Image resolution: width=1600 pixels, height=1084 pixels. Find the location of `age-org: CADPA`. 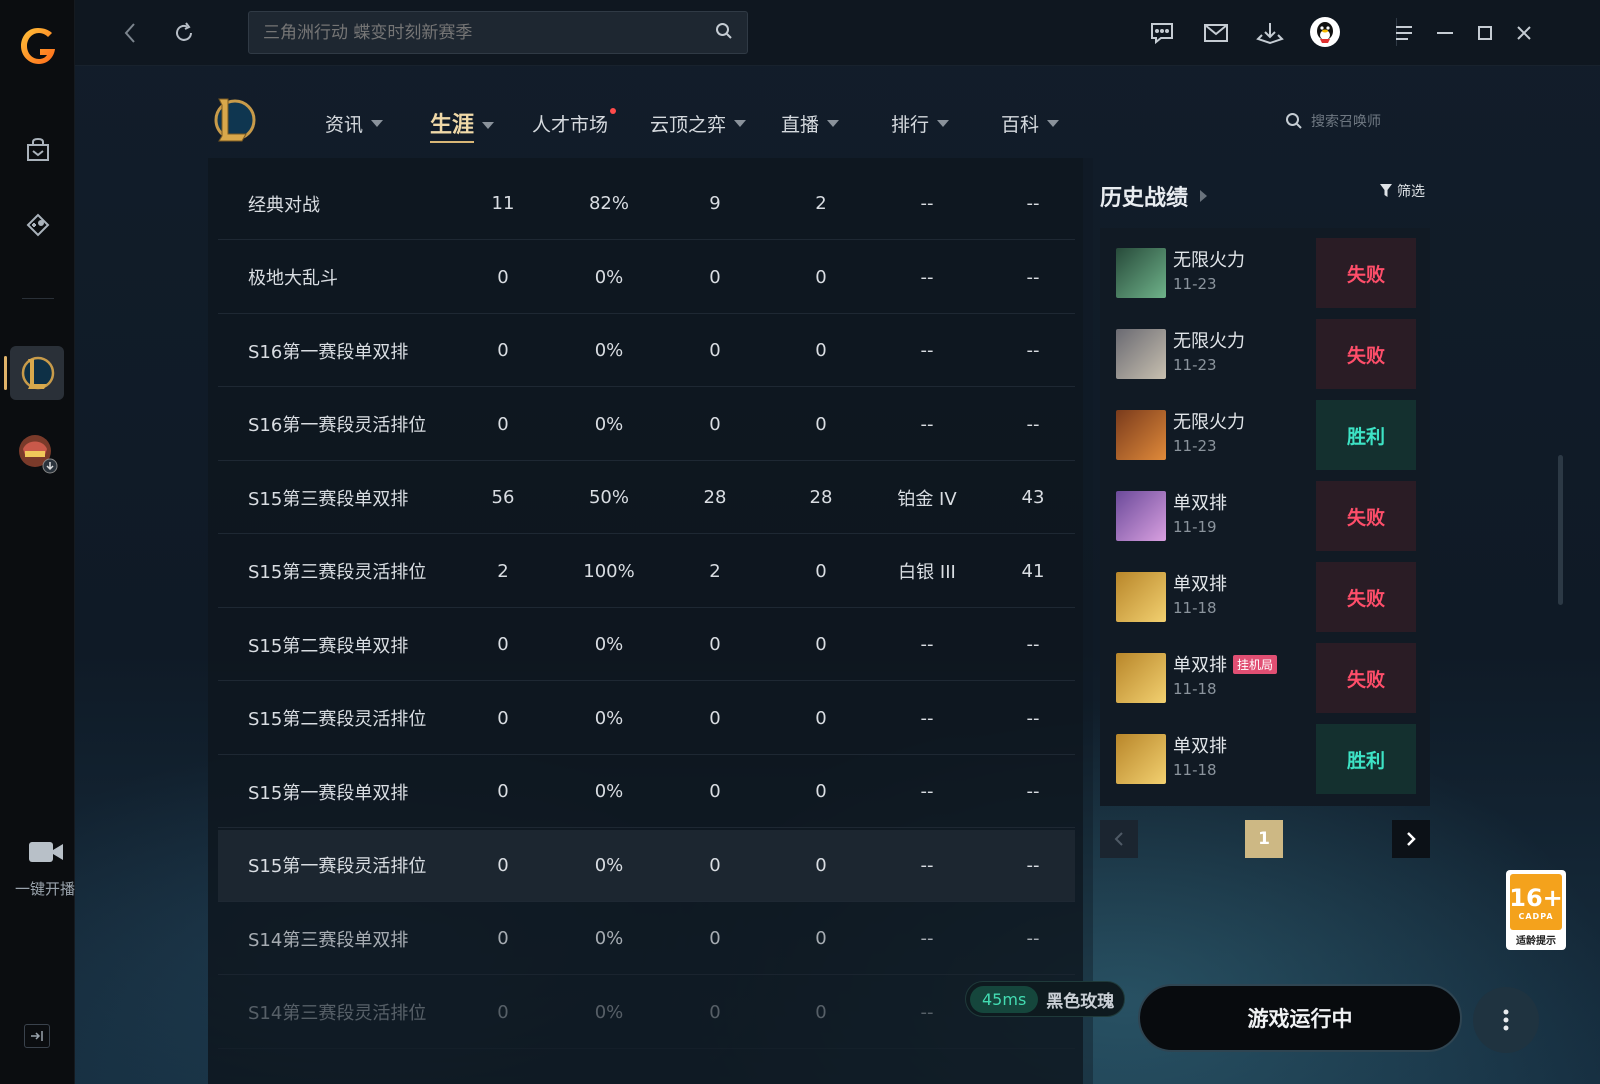

age-org: CADPA is located at coordinates (1536, 916).